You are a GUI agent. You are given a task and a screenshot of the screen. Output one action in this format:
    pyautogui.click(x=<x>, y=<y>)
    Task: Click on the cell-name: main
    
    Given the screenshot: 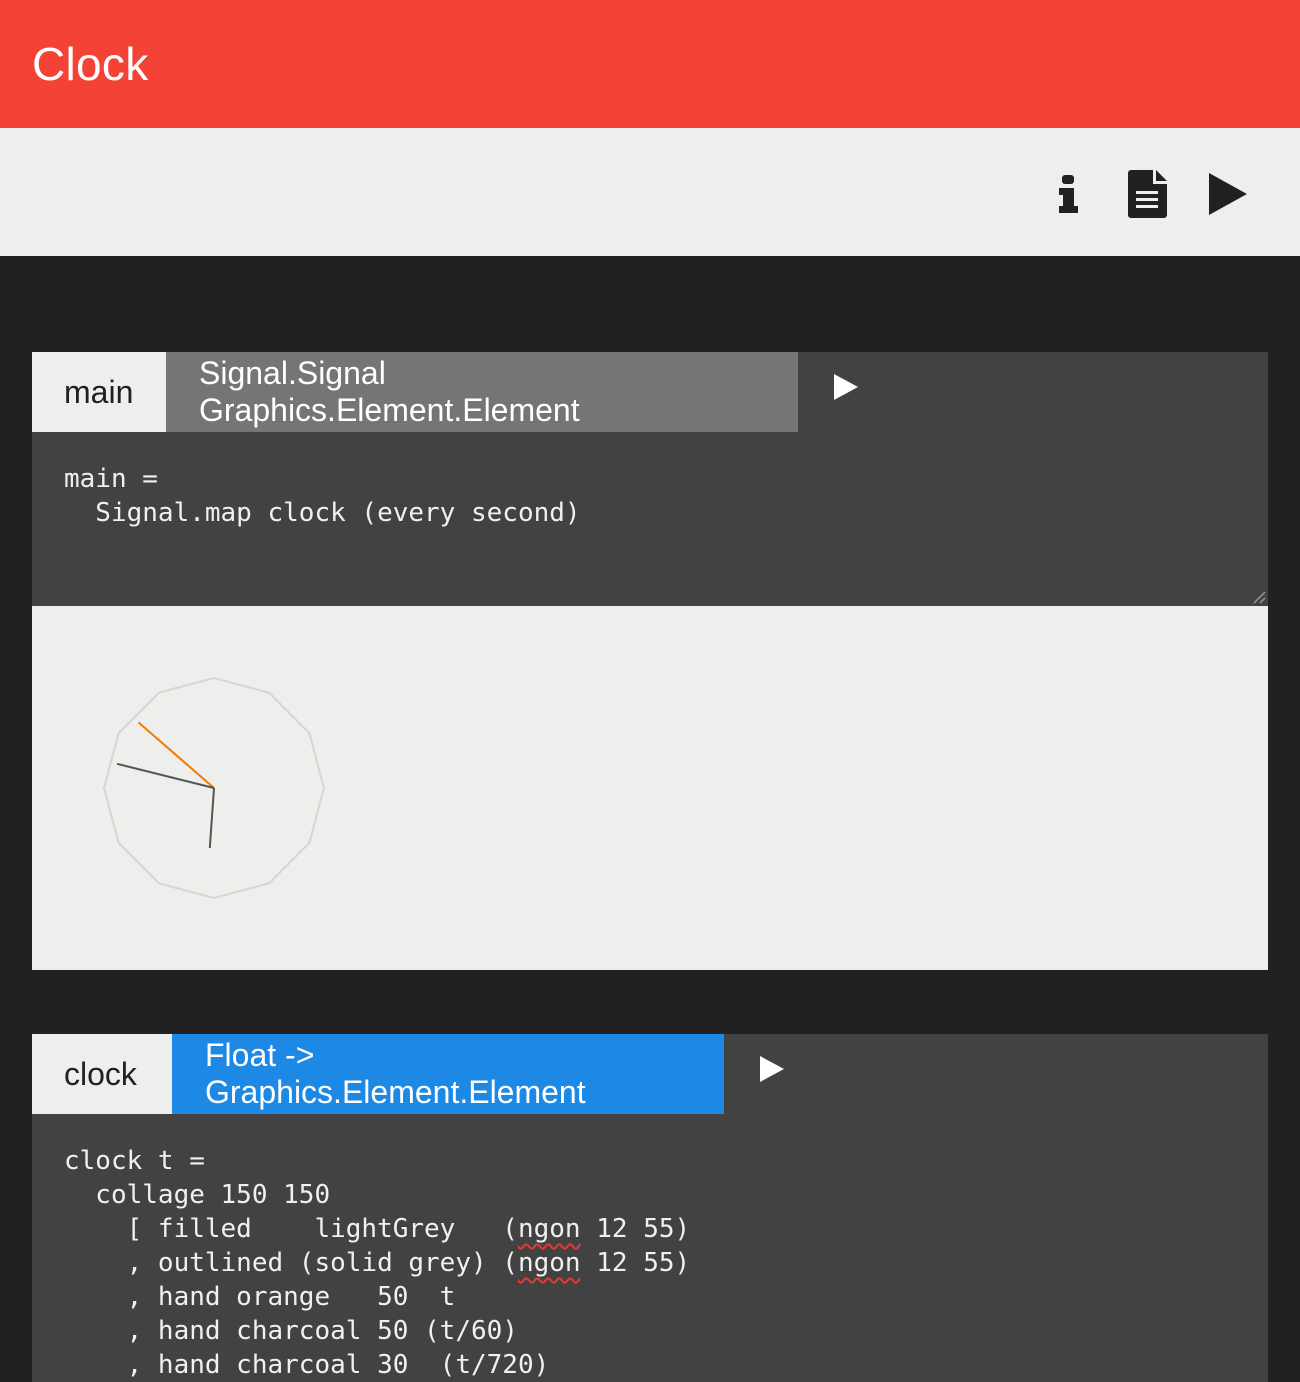 What is the action you would take?
    pyautogui.click(x=99, y=392)
    